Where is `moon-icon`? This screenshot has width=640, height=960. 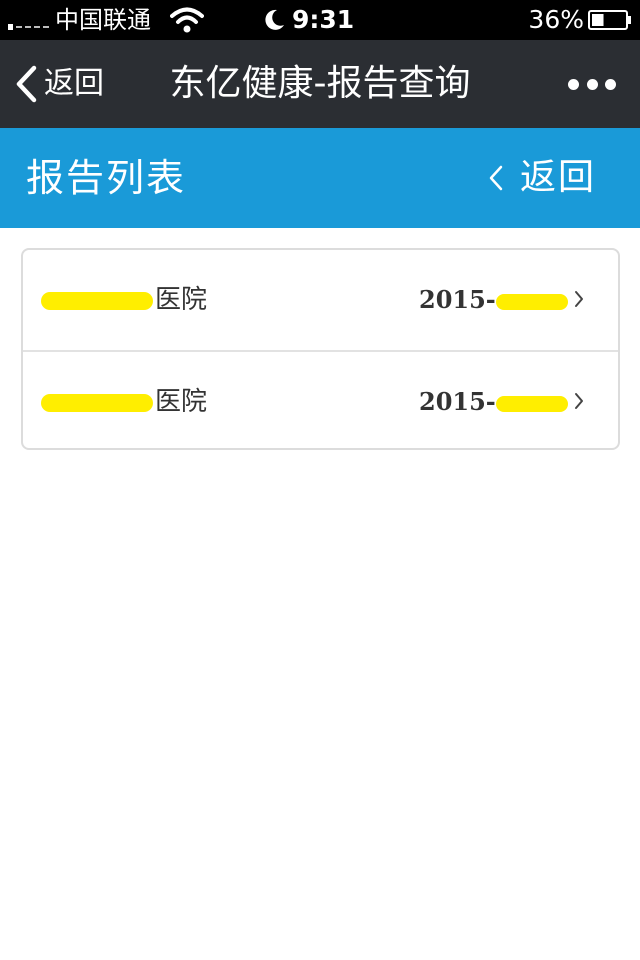
moon-icon is located at coordinates (274, 19).